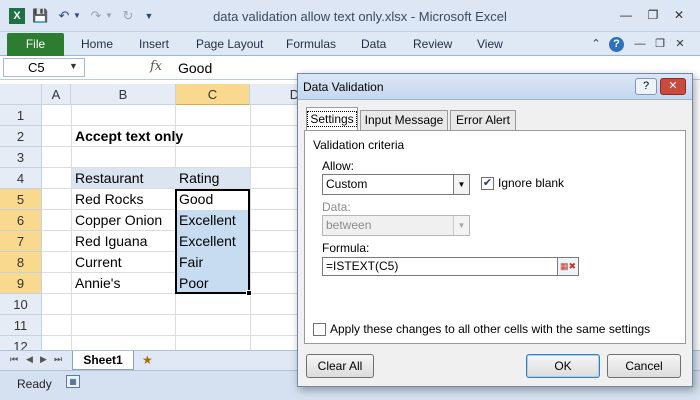 The width and height of the screenshot is (700, 400). I want to click on fill-handle, so click(249, 293).